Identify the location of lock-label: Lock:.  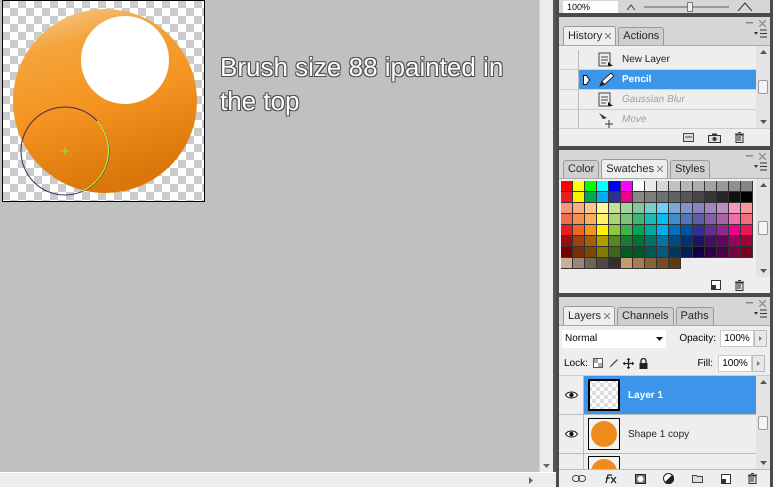
(576, 363).